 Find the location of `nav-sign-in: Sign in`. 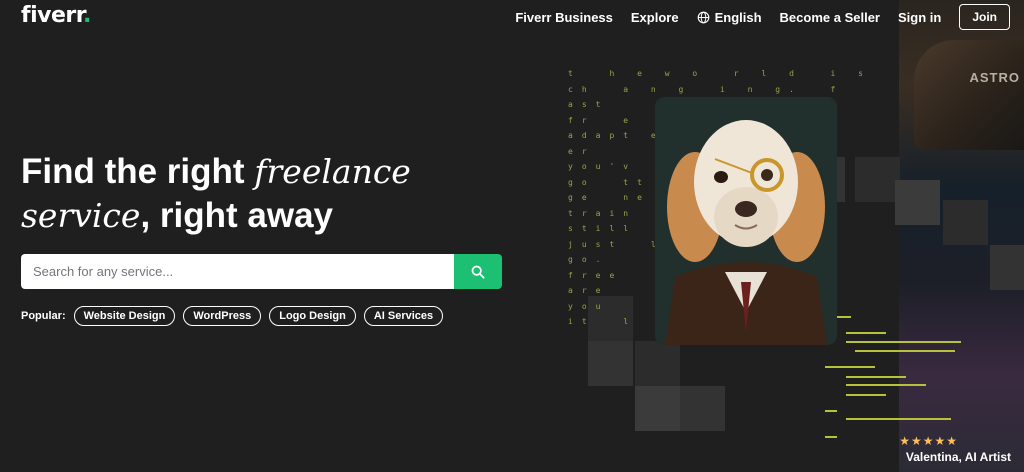

nav-sign-in: Sign in is located at coordinates (919, 17).